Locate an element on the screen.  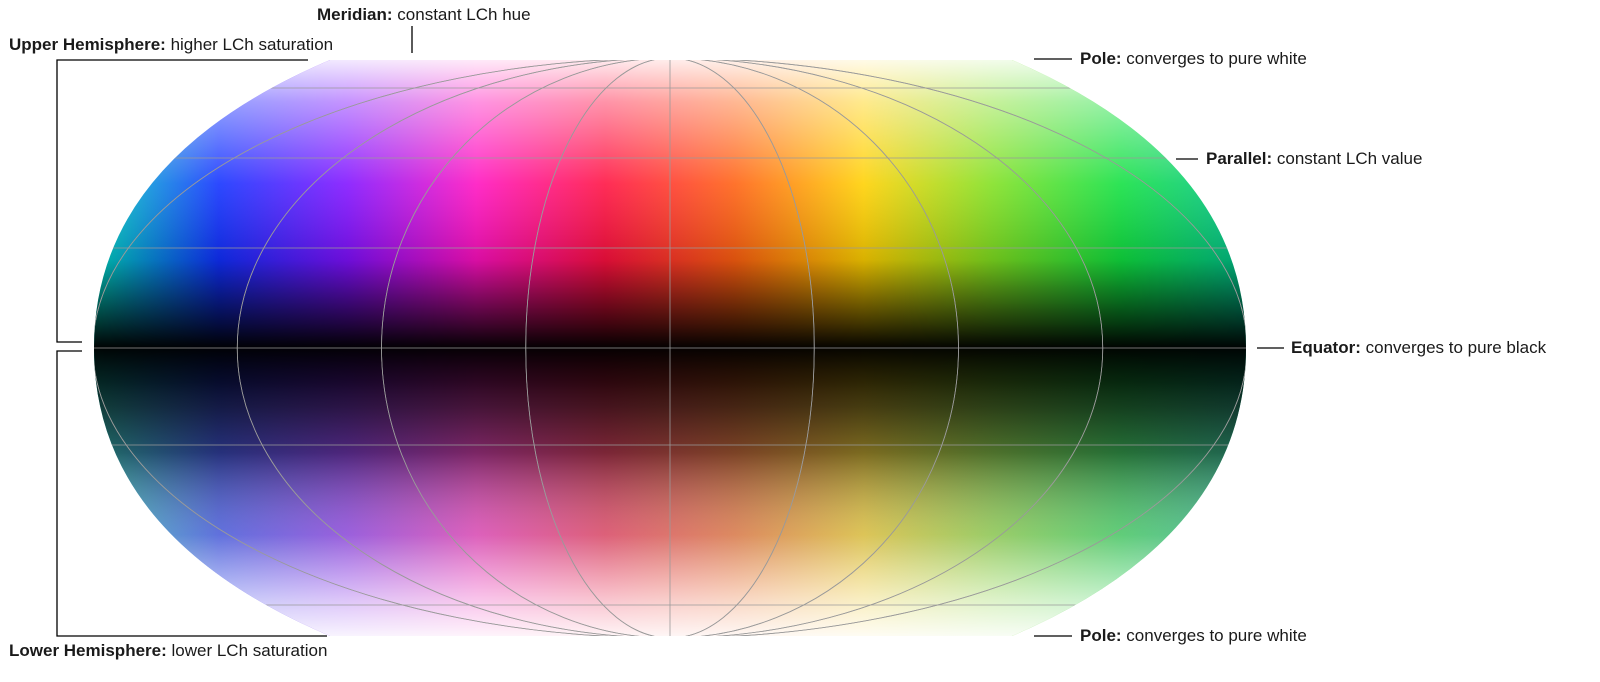
upper-hemisphere-desc: higher LCh saturation is located at coordinates (252, 44).